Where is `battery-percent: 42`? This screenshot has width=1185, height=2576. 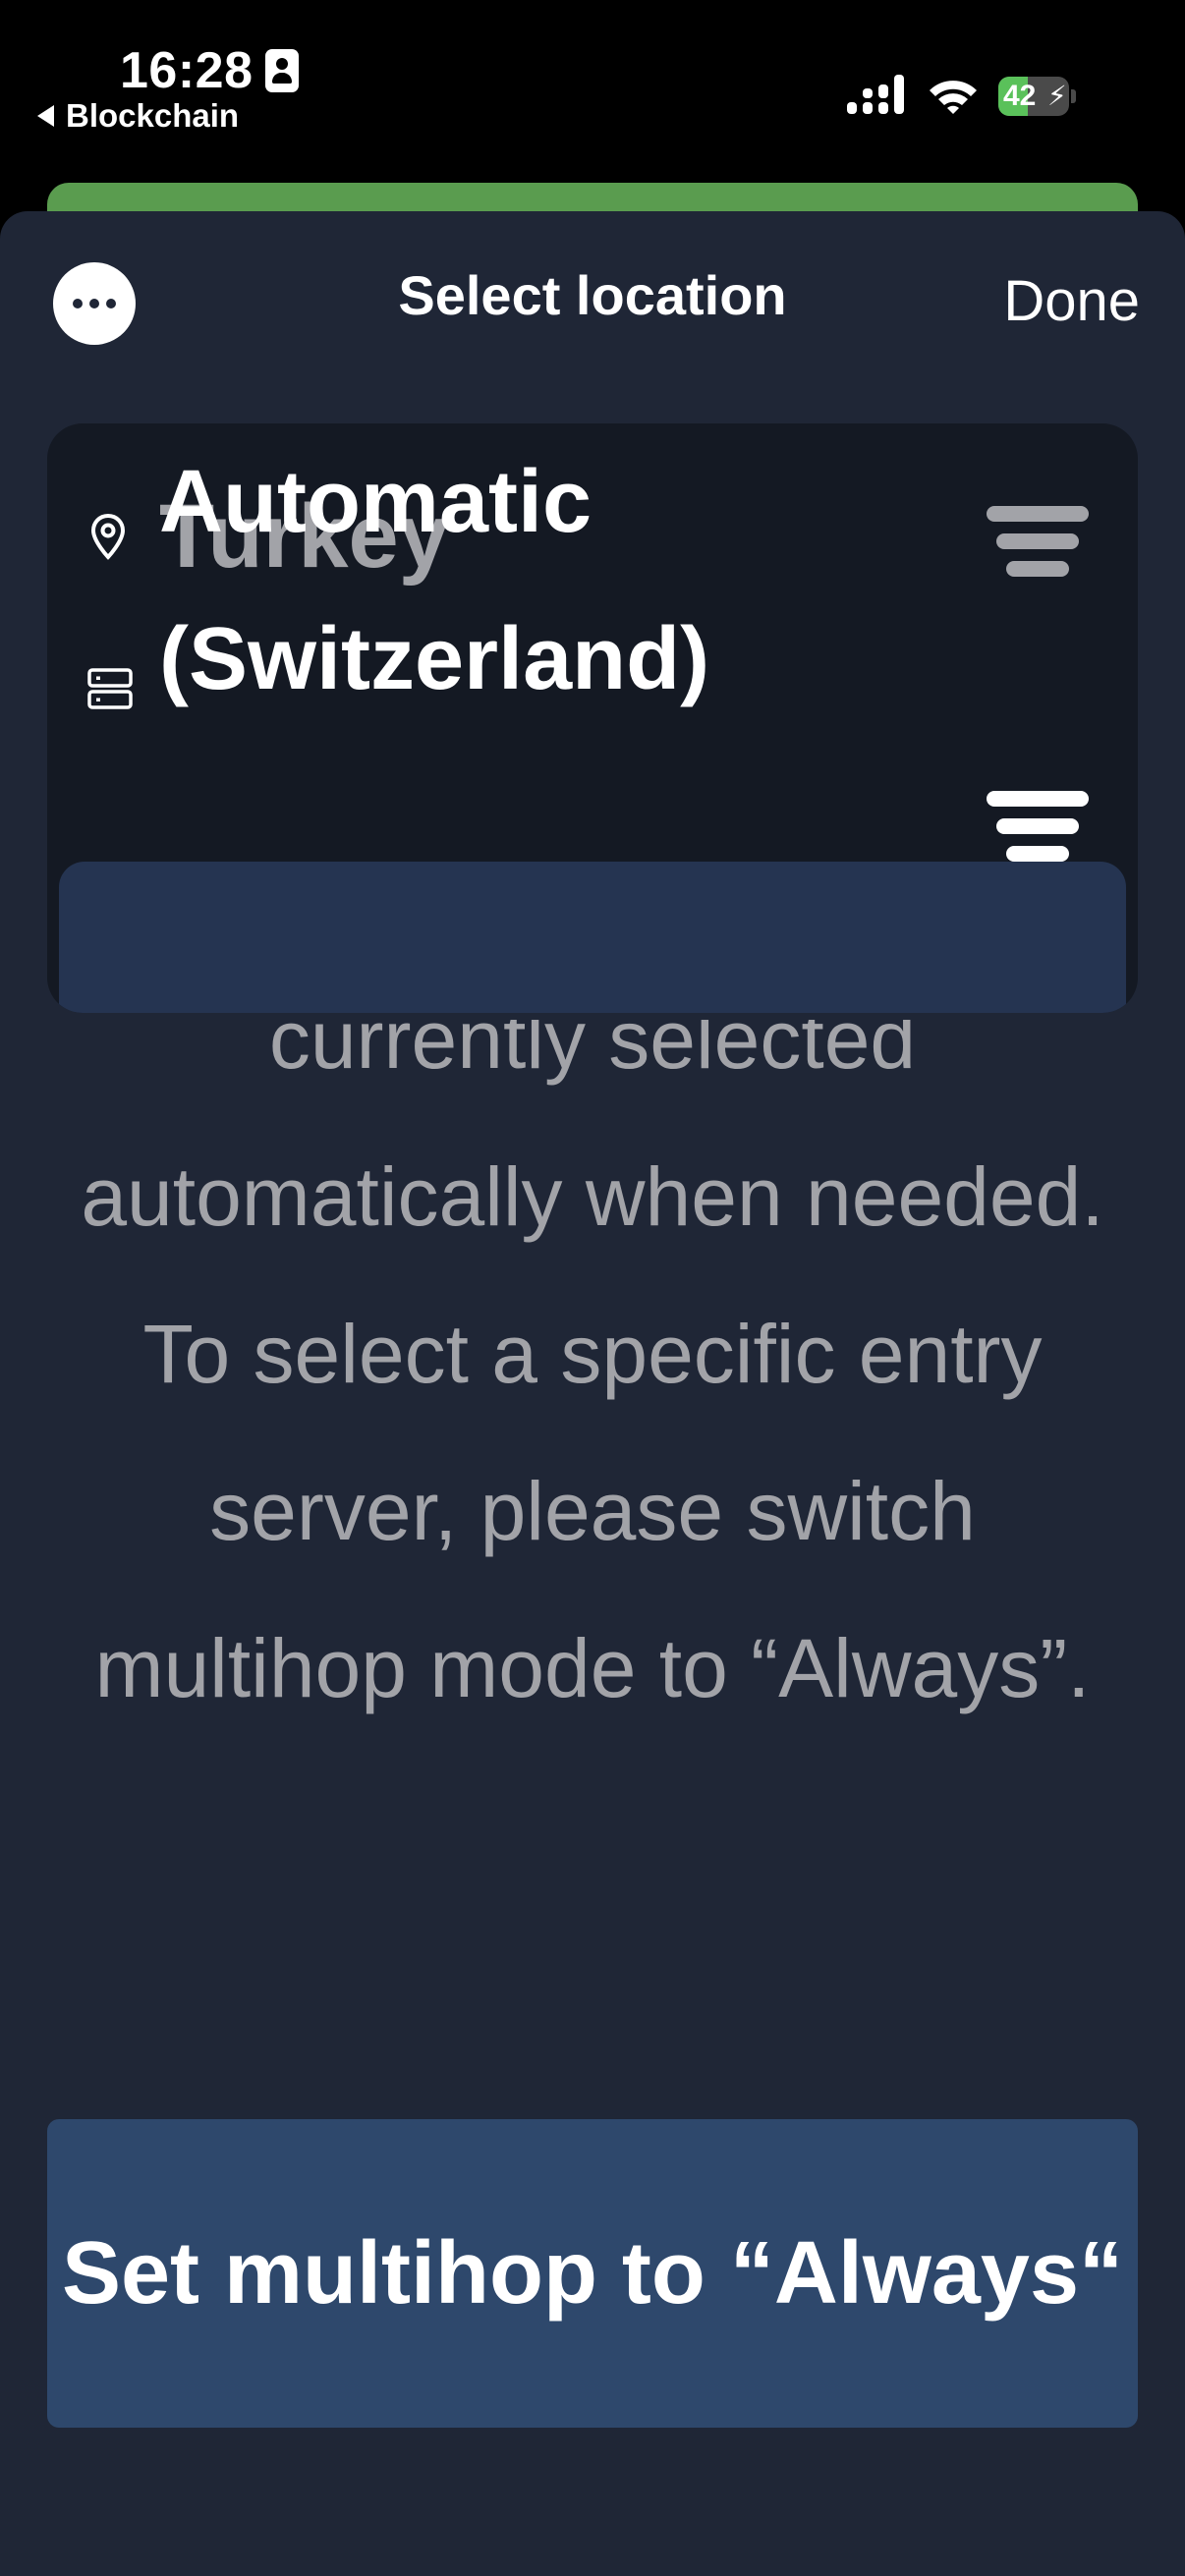
battery-percent: 42 is located at coordinates (1020, 96).